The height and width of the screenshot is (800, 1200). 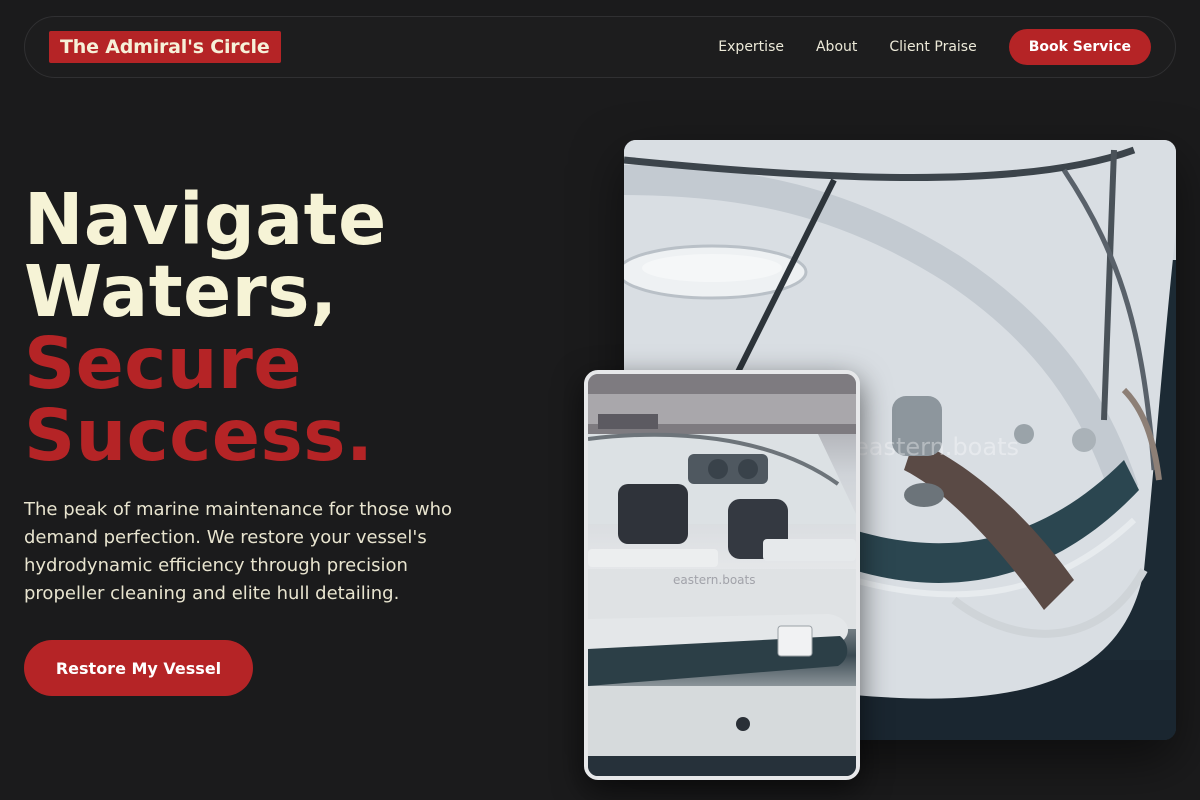 I want to click on brand-logo: The Admiral's Circle, so click(x=165, y=47).